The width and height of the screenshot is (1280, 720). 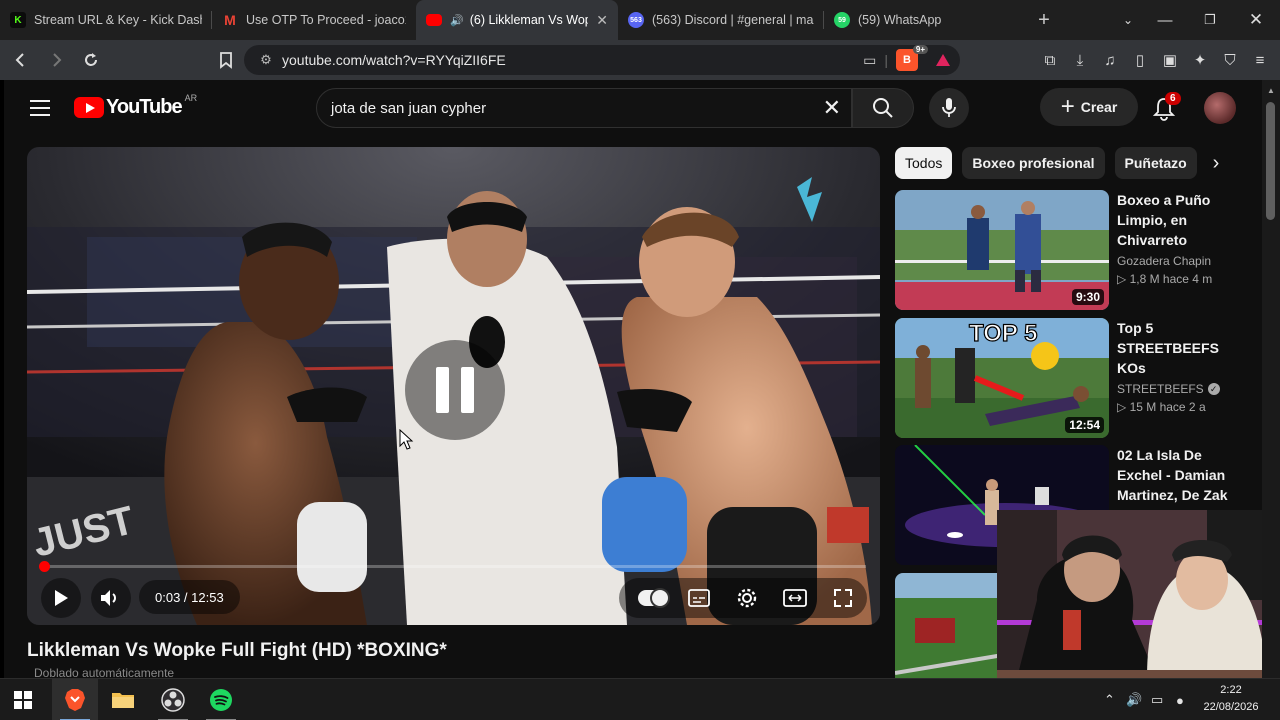 What do you see at coordinates (1165, 20) in the screenshot?
I see `minimize-button: —` at bounding box center [1165, 20].